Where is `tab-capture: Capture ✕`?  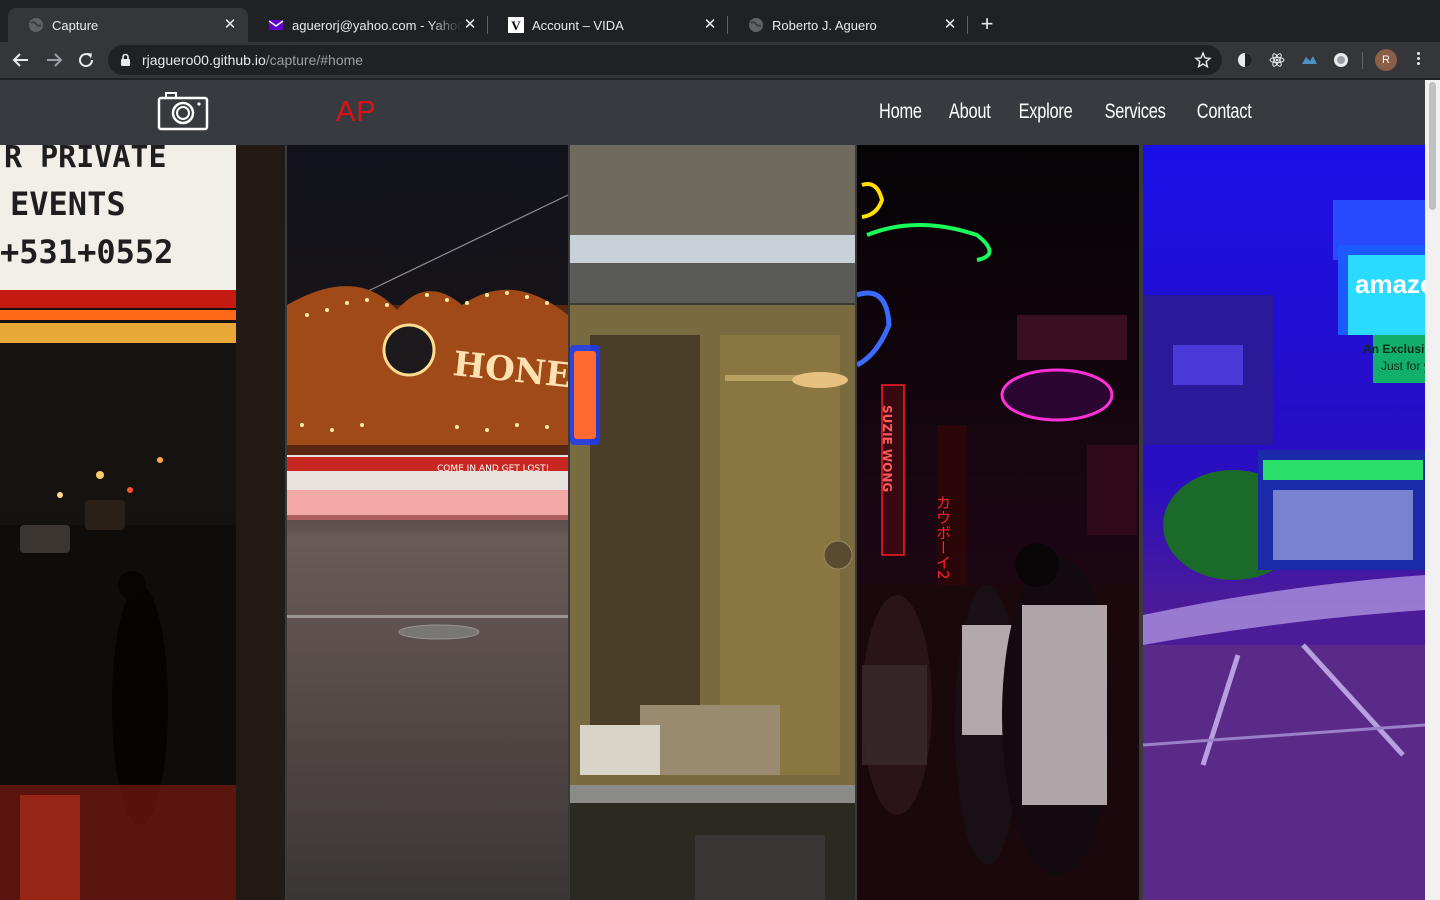 tab-capture: Capture ✕ is located at coordinates (128, 25).